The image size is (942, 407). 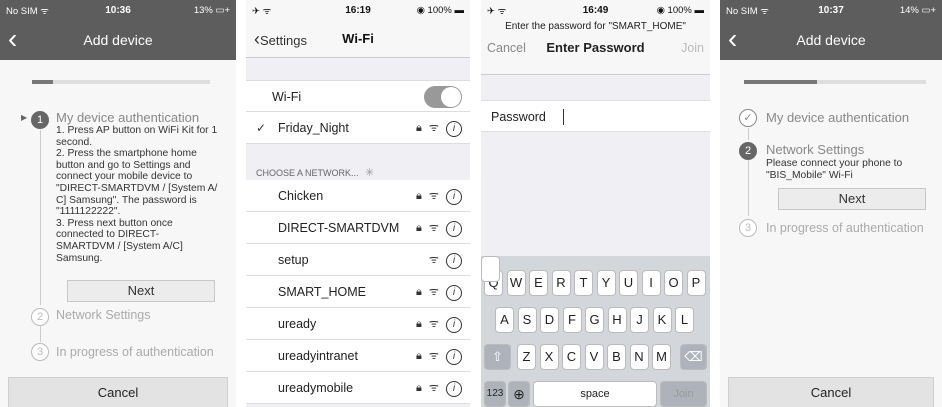 I want to click on instruction-line: "DIRECT-SMARTDVM / [System A/, so click(x=137, y=188).